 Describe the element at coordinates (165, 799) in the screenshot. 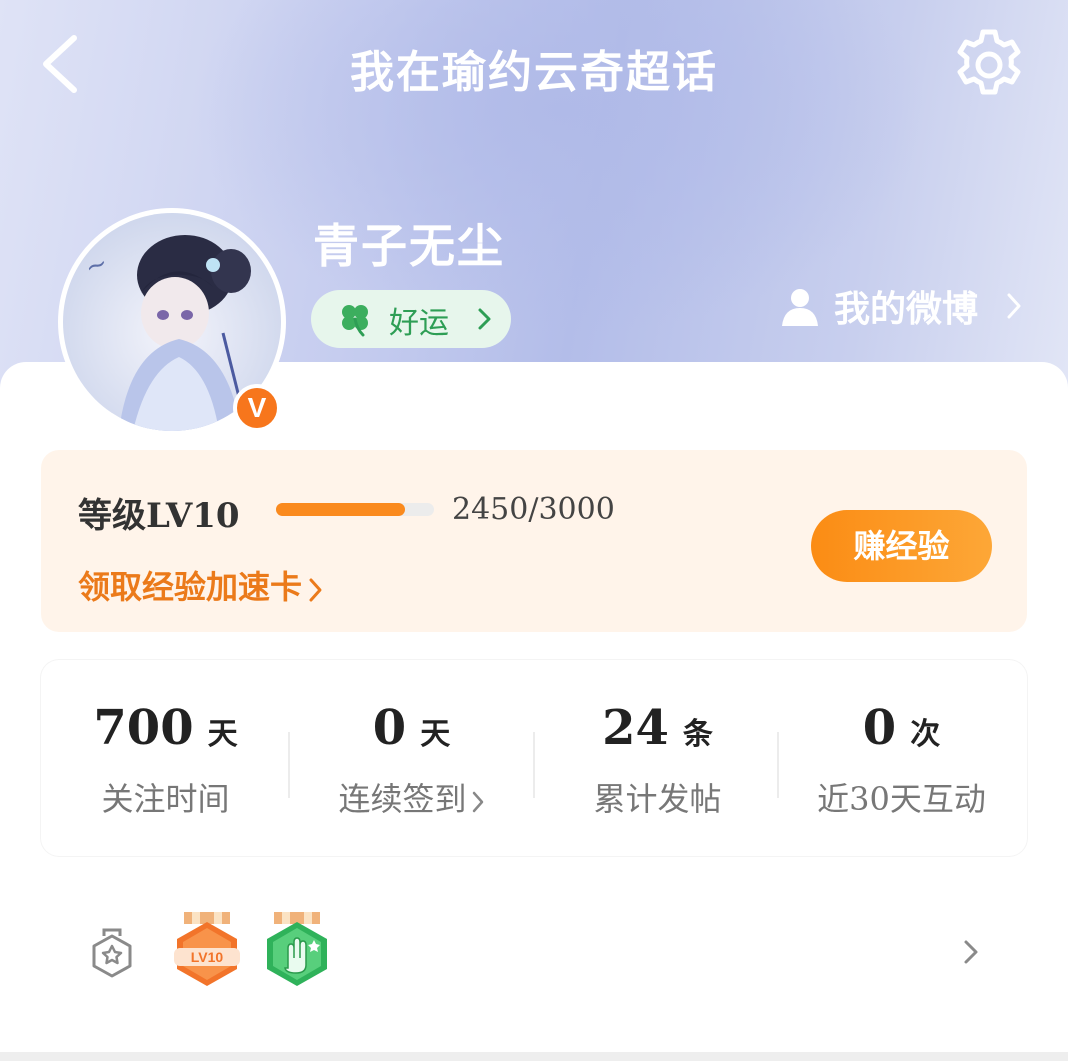

I see `stat-label: 关注时间` at that location.